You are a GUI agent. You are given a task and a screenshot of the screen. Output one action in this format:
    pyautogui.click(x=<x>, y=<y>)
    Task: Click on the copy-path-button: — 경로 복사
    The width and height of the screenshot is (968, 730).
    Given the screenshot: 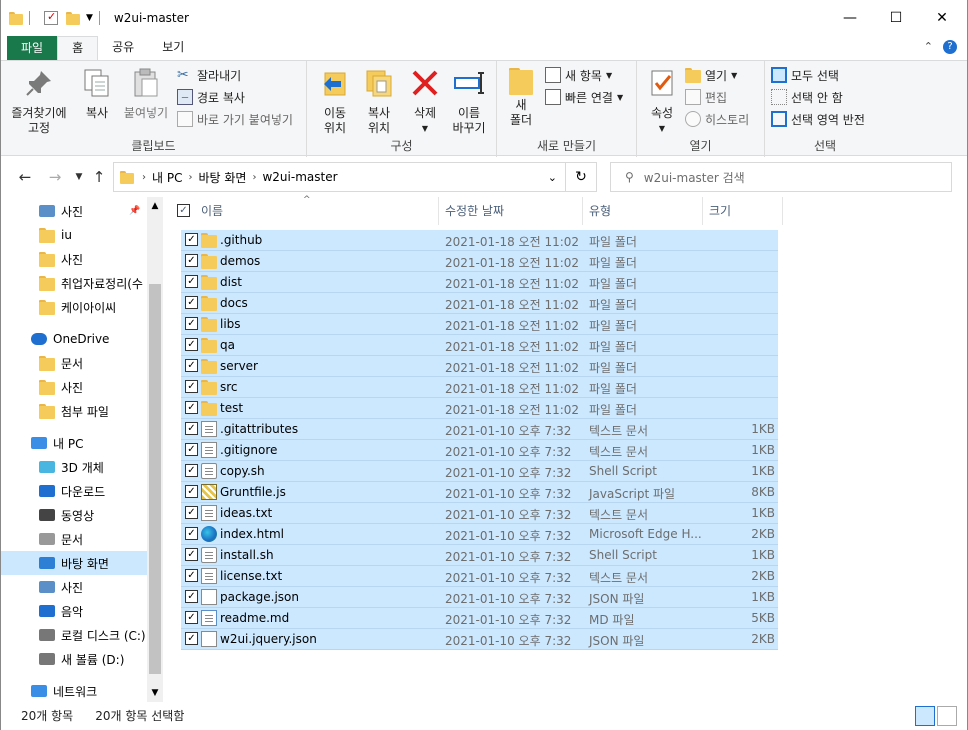 What is the action you would take?
    pyautogui.click(x=211, y=97)
    